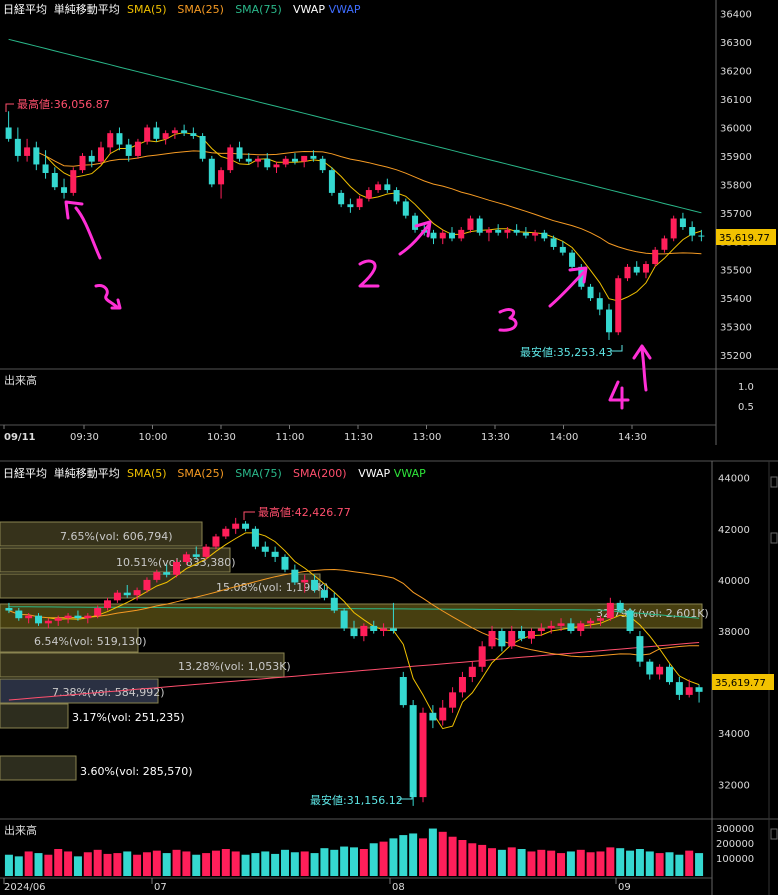 The width and height of the screenshot is (778, 895). Describe the element at coordinates (736, 128) in the screenshot. I see `intraday-price-tick: 36000` at that location.